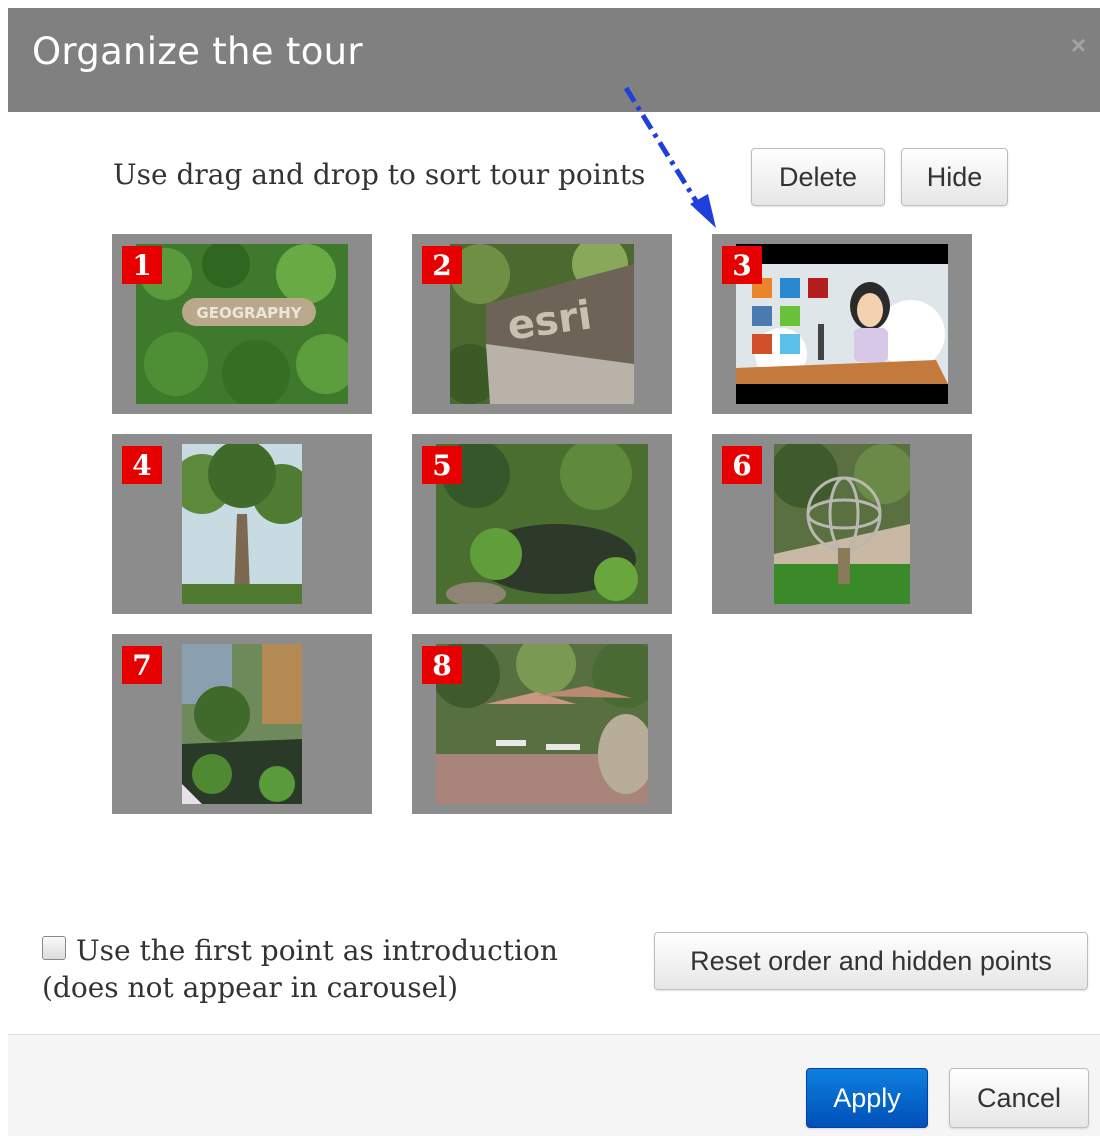  I want to click on point-number-badge: 7, so click(142, 665).